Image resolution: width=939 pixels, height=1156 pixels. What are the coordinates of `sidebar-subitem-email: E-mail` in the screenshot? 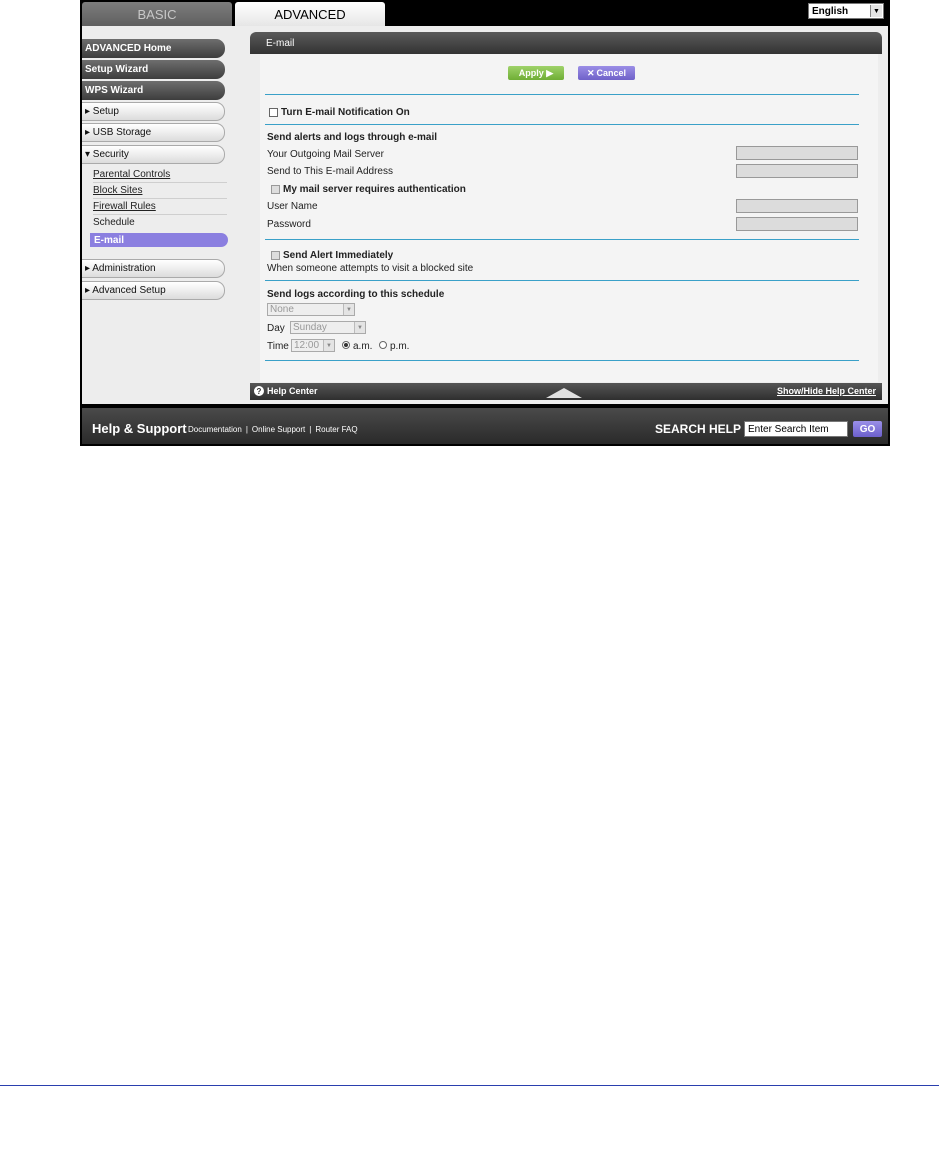 It's located at (159, 240).